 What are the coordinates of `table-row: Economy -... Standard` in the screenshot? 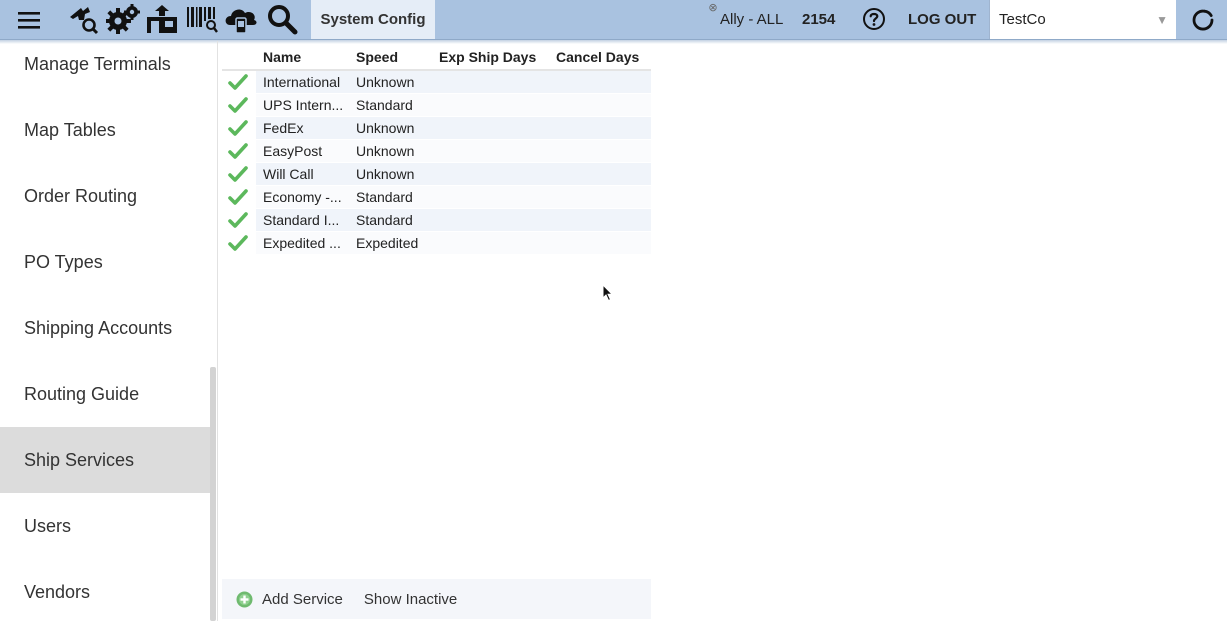 It's located at (436, 197).